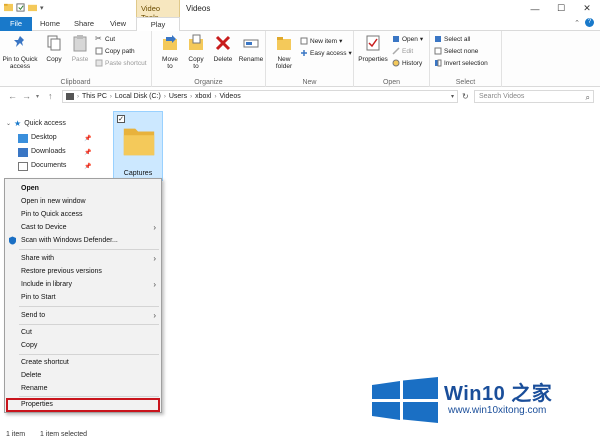  I want to click on share-with-label: Share with, so click(38, 258).